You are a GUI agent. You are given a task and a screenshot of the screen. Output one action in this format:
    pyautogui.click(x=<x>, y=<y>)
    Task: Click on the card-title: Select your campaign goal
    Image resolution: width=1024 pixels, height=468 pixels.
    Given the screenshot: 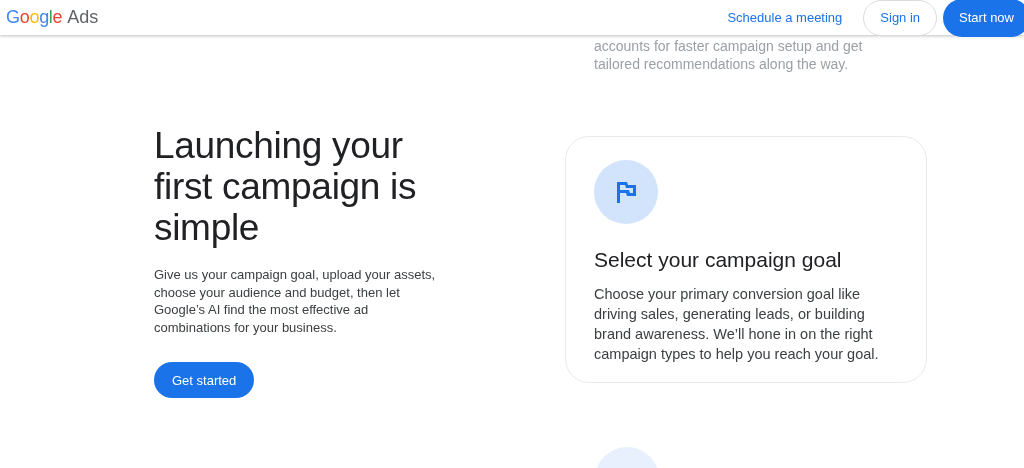 What is the action you would take?
    pyautogui.click(x=718, y=260)
    